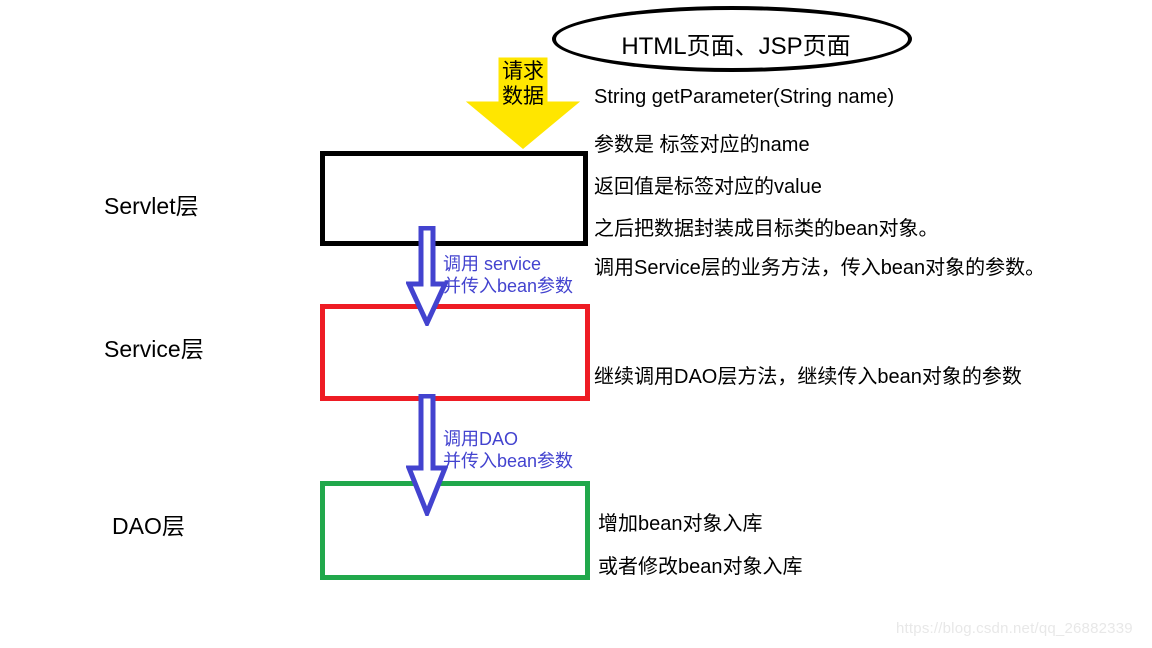 The image size is (1152, 648). What do you see at coordinates (154, 349) in the screenshot?
I see `service-layer-label: Service层` at bounding box center [154, 349].